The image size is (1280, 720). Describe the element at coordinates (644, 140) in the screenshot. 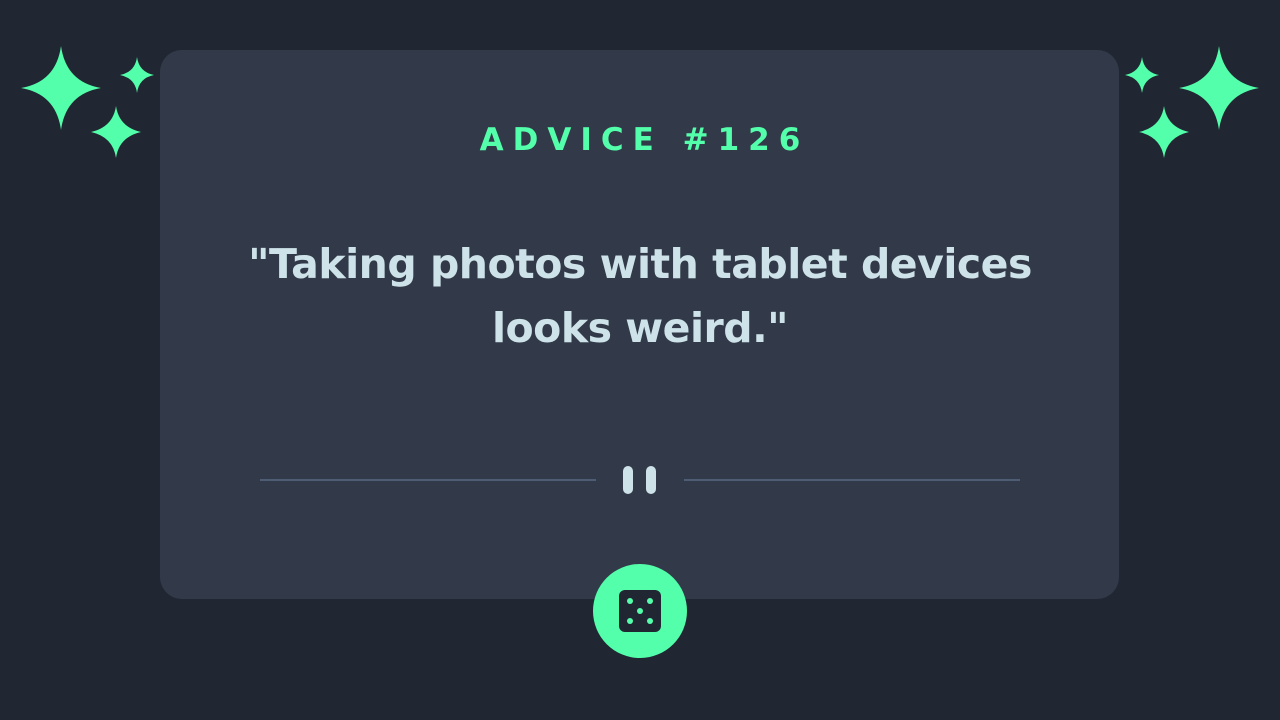

I see `advice-heading: ADVICE #126` at that location.